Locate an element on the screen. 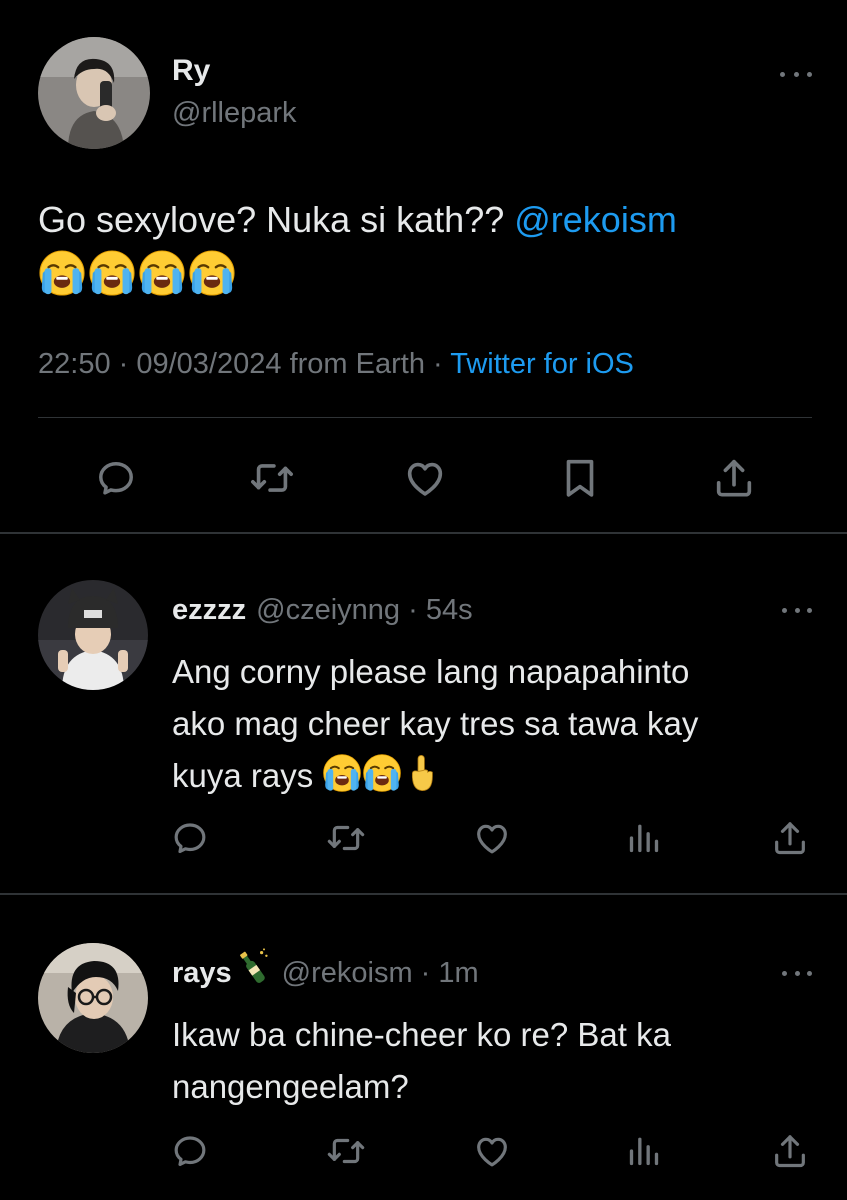 The width and height of the screenshot is (847, 1200). user-handle: @czeiynng is located at coordinates (328, 610).